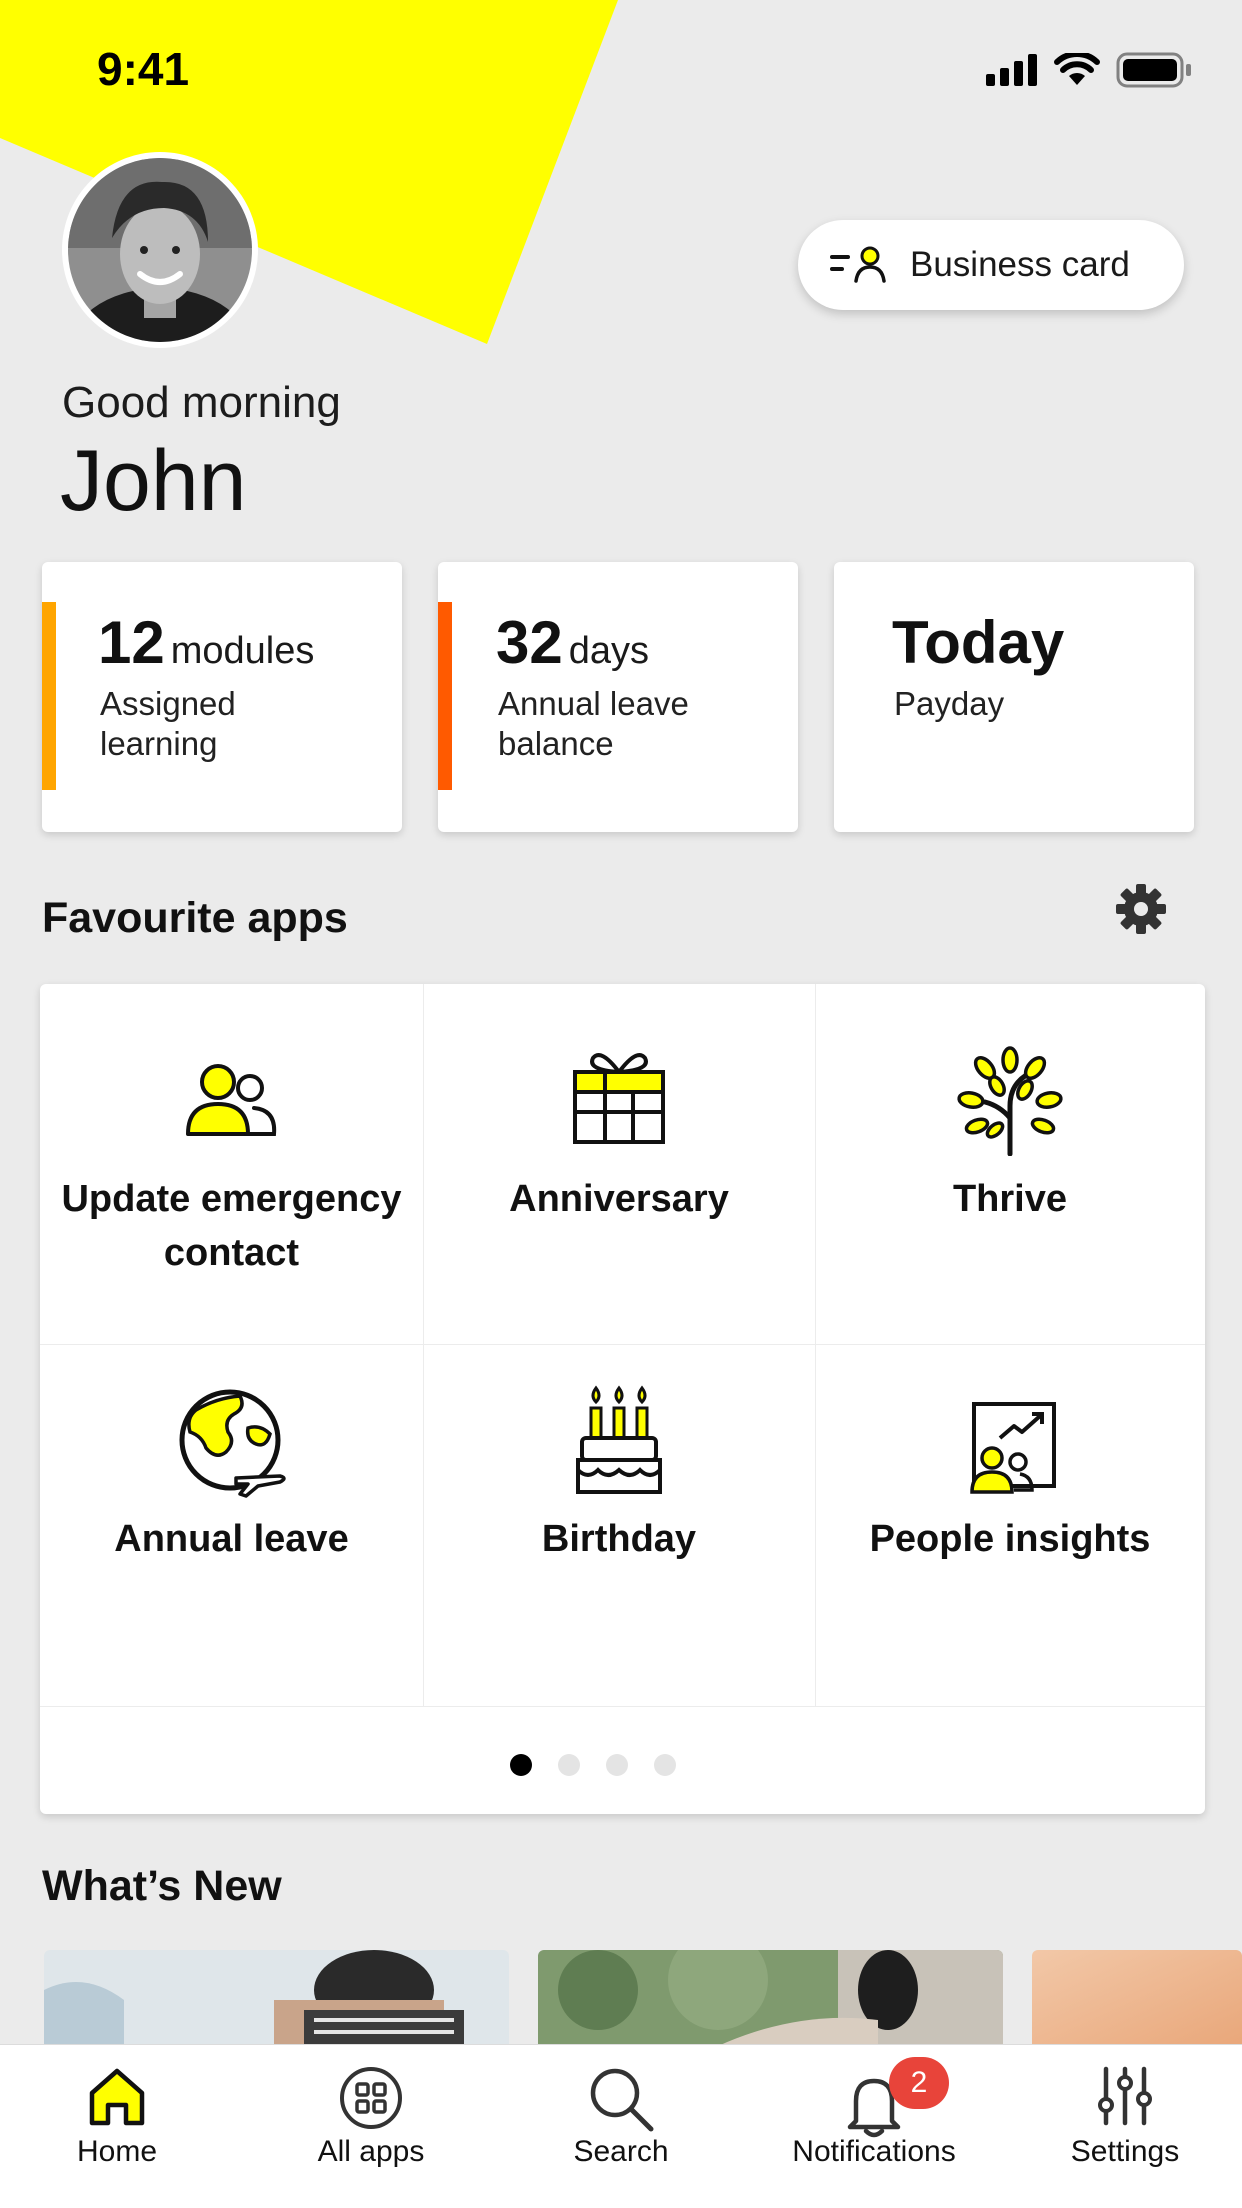  I want to click on tab-label: Notifications, so click(874, 2151).